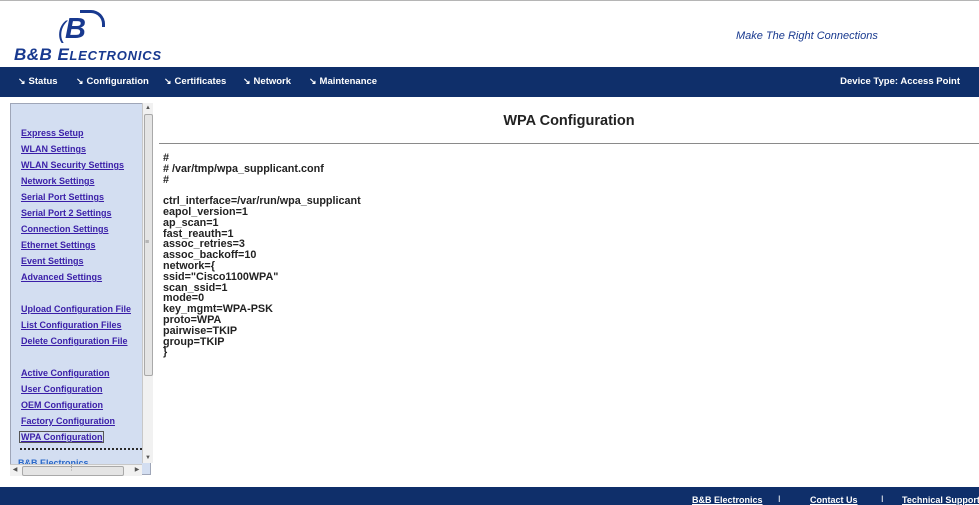  I want to click on logo-wordmark: B&B ELECTRONICS, so click(88, 55).